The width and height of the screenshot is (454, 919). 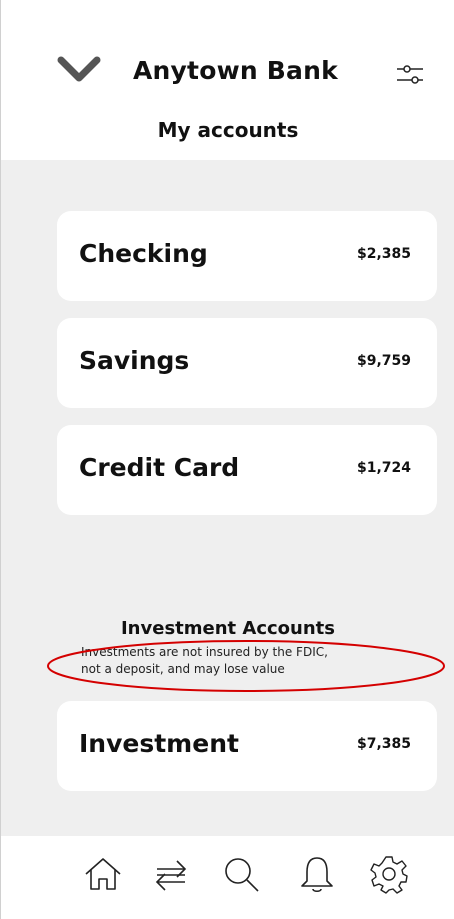 I want to click on sliders-icon, so click(x=410, y=75).